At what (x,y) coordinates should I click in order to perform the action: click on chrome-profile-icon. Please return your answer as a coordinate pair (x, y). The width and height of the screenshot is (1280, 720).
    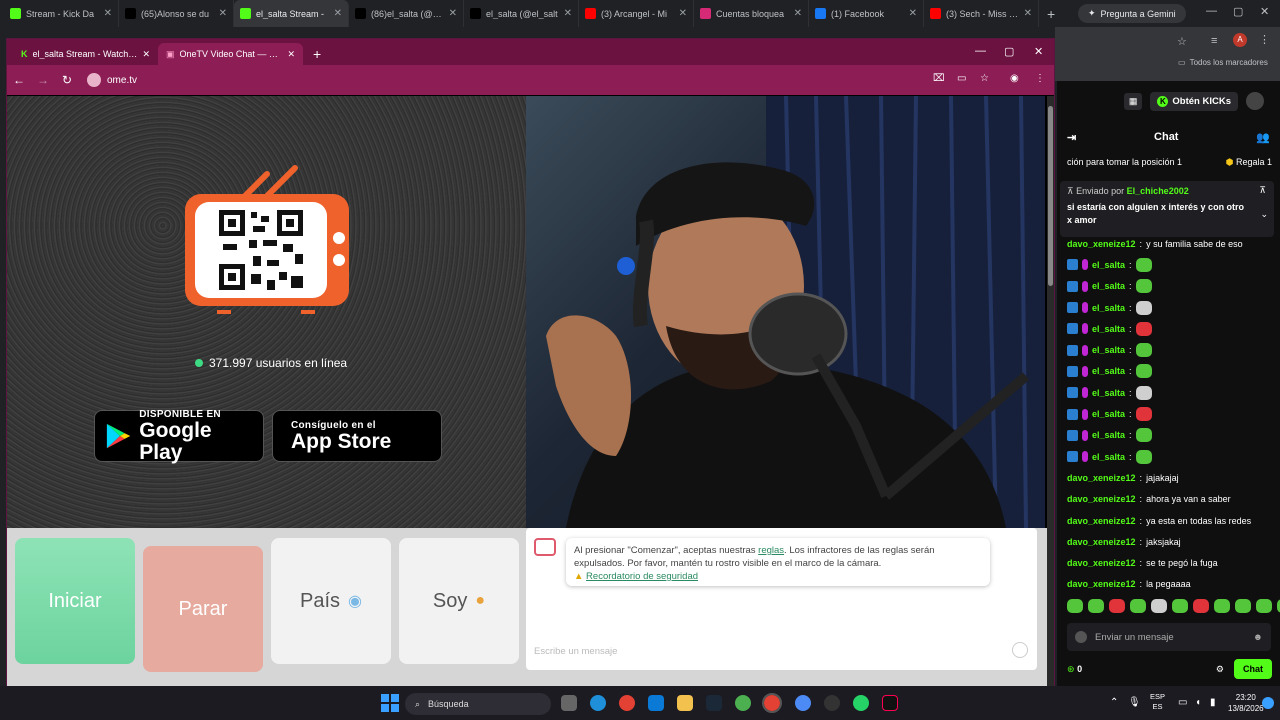
    Looking at the image, I should click on (743, 703).